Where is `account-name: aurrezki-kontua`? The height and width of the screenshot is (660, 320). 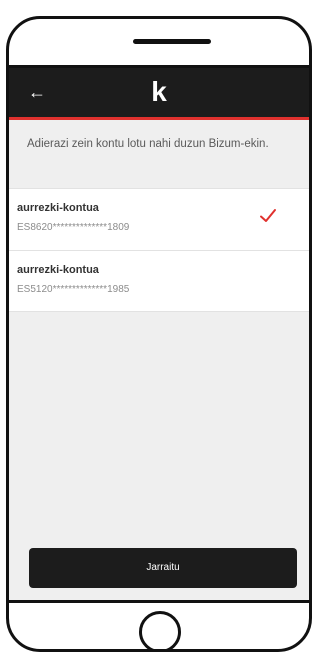
account-name: aurrezki-kontua is located at coordinates (58, 270).